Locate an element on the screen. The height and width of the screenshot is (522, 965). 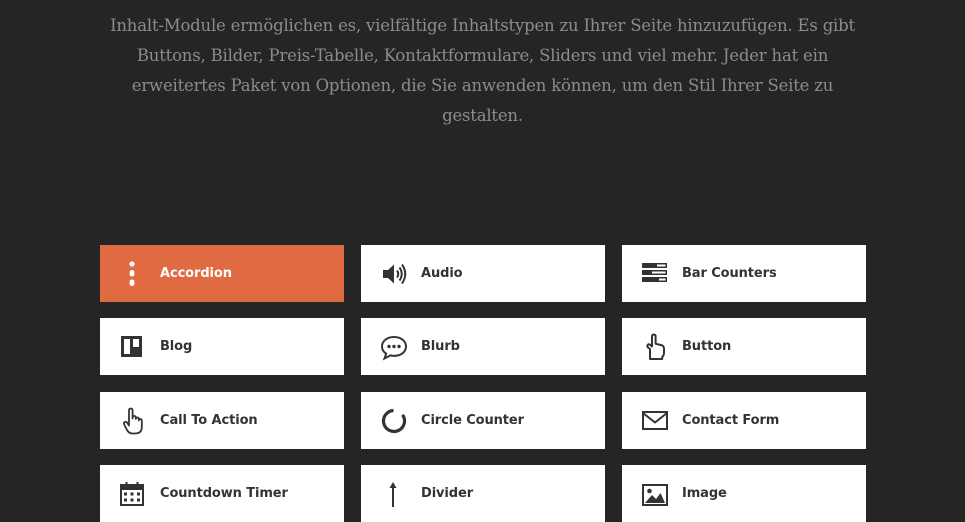
module-label: Audio is located at coordinates (442, 273).